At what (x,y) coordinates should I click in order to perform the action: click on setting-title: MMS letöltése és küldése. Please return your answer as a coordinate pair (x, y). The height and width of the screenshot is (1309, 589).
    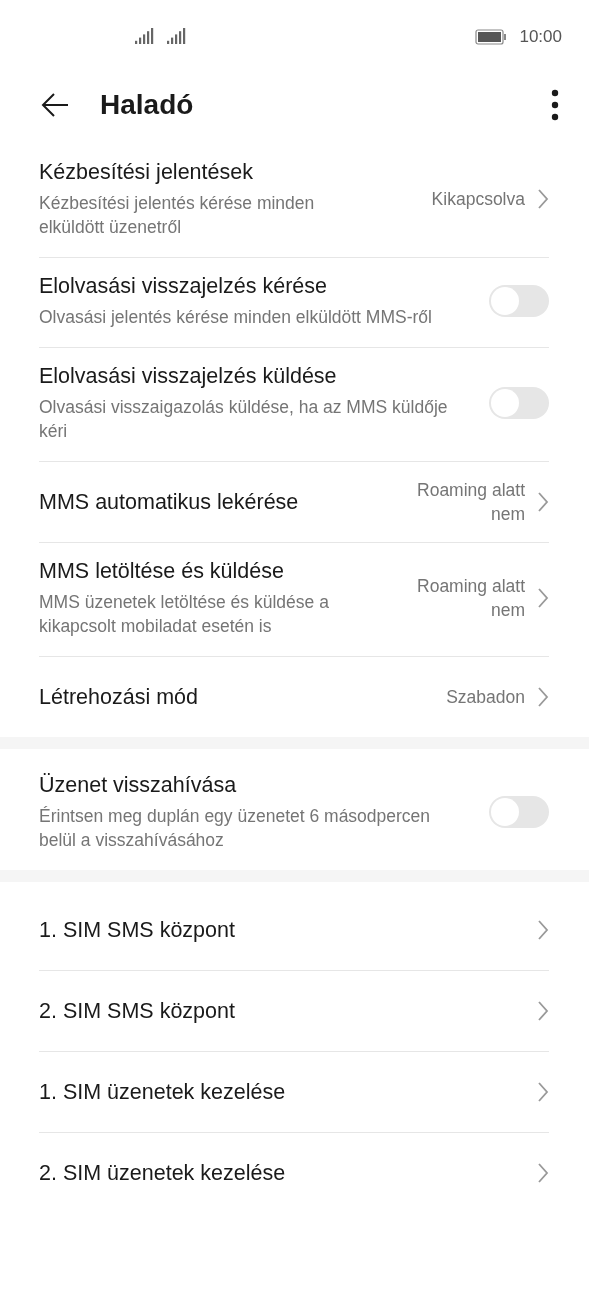
    Looking at the image, I should click on (162, 571).